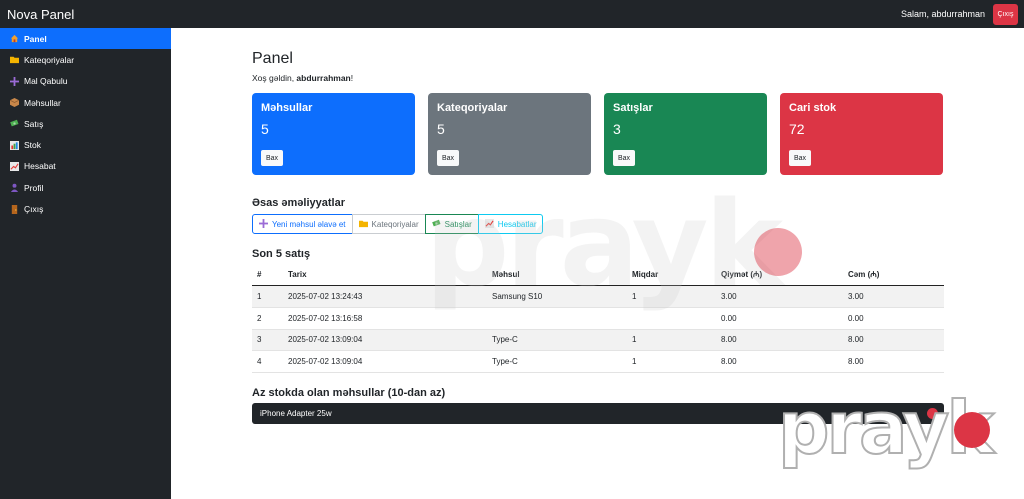  What do you see at coordinates (598, 275) in the screenshot?
I see `table-header-row: # Tarix Məhsul Miqdar Qiymət (₼) Cəm (₼)` at bounding box center [598, 275].